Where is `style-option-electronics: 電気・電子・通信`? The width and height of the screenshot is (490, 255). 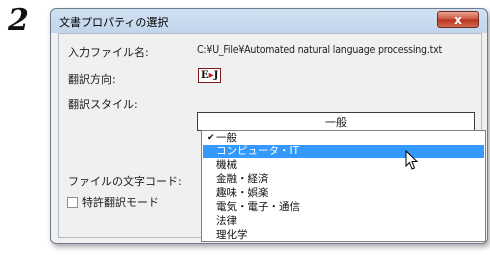
style-option-electronics: 電気・電子・通信 is located at coordinates (343, 207).